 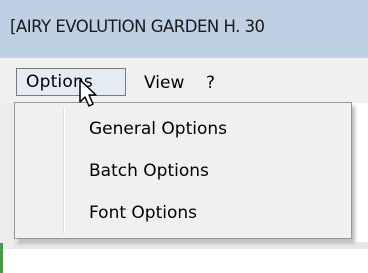 I want to click on background-panel, so click(x=7, y=188).